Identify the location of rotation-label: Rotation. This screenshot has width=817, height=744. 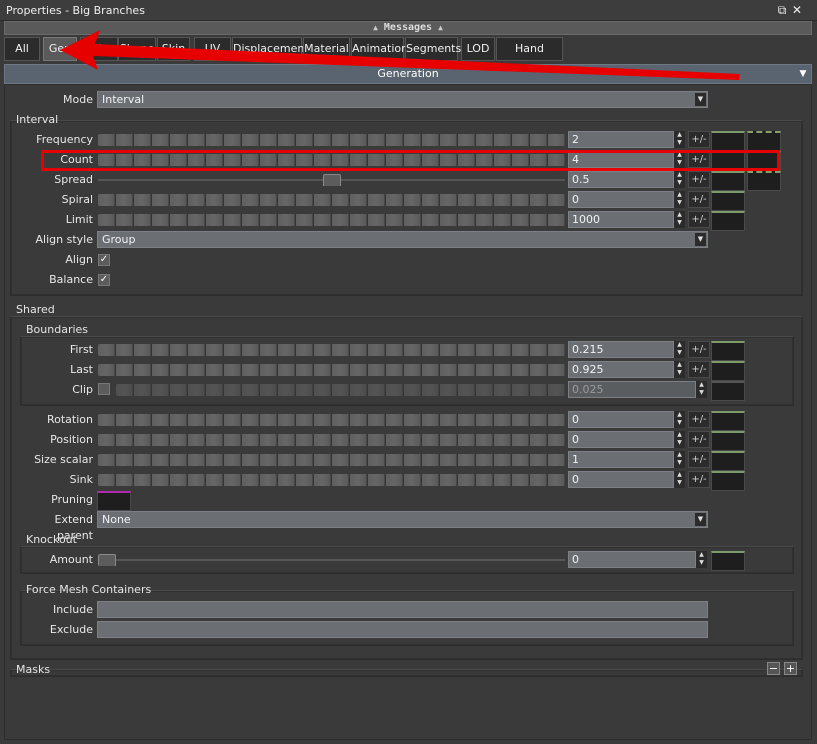
(69, 419).